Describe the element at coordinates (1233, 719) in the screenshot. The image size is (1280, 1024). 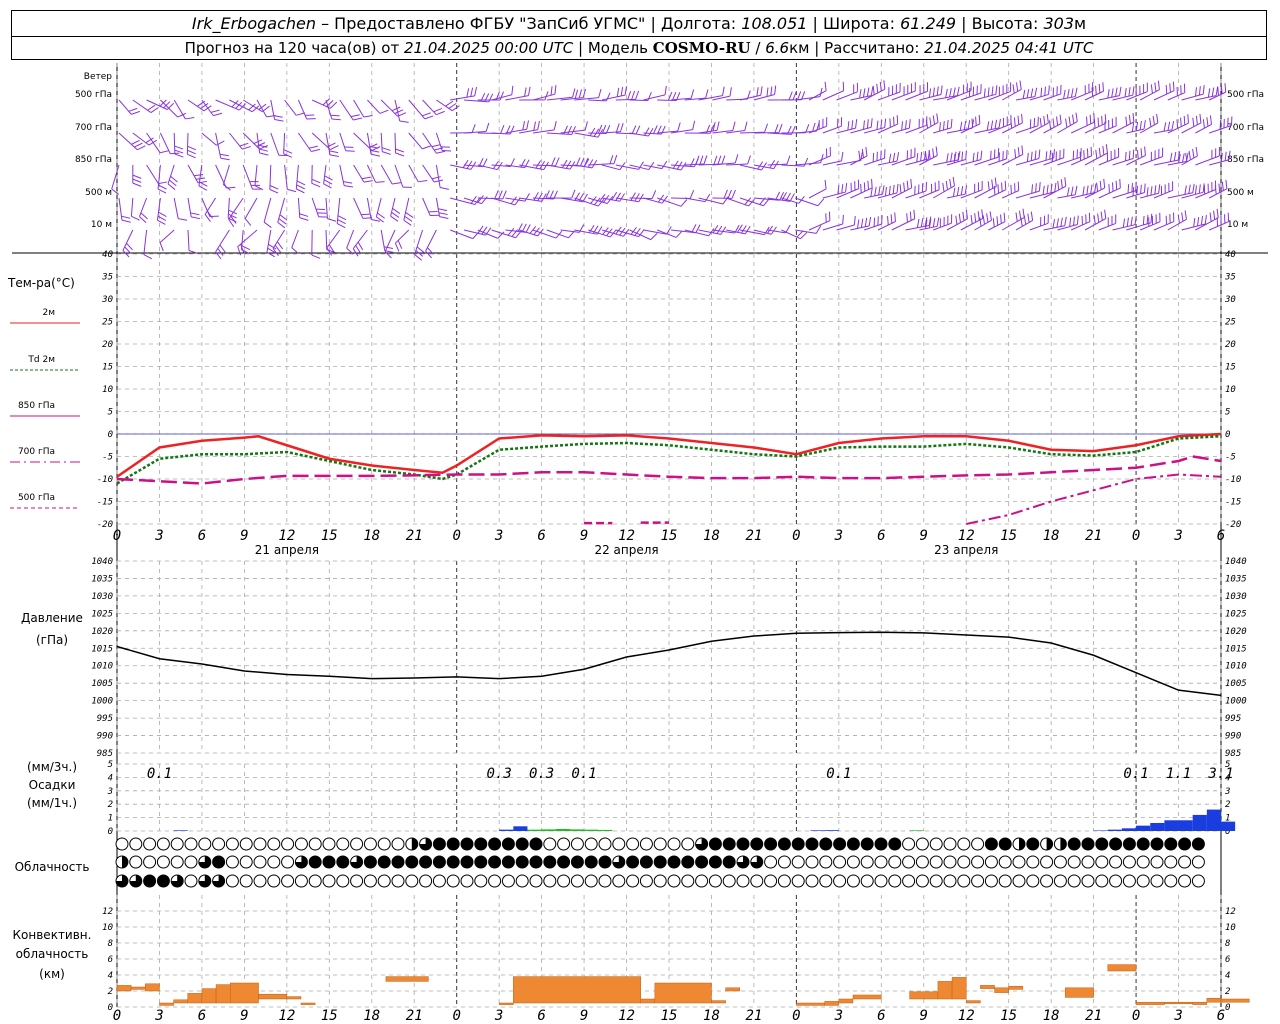
I see `y-tick-right: 995` at that location.